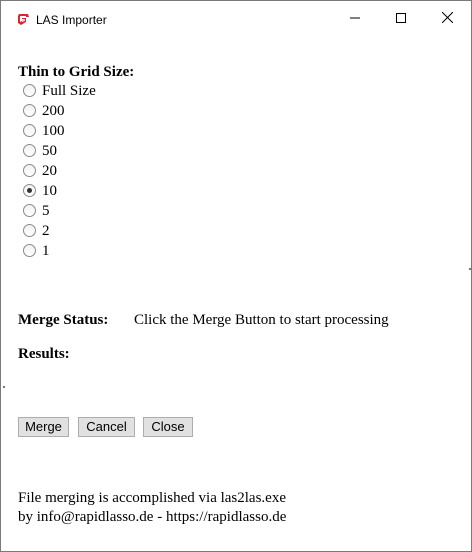 This screenshot has height=552, width=472. What do you see at coordinates (236, 19) in the screenshot?
I see `title-bar: LAS Importer` at bounding box center [236, 19].